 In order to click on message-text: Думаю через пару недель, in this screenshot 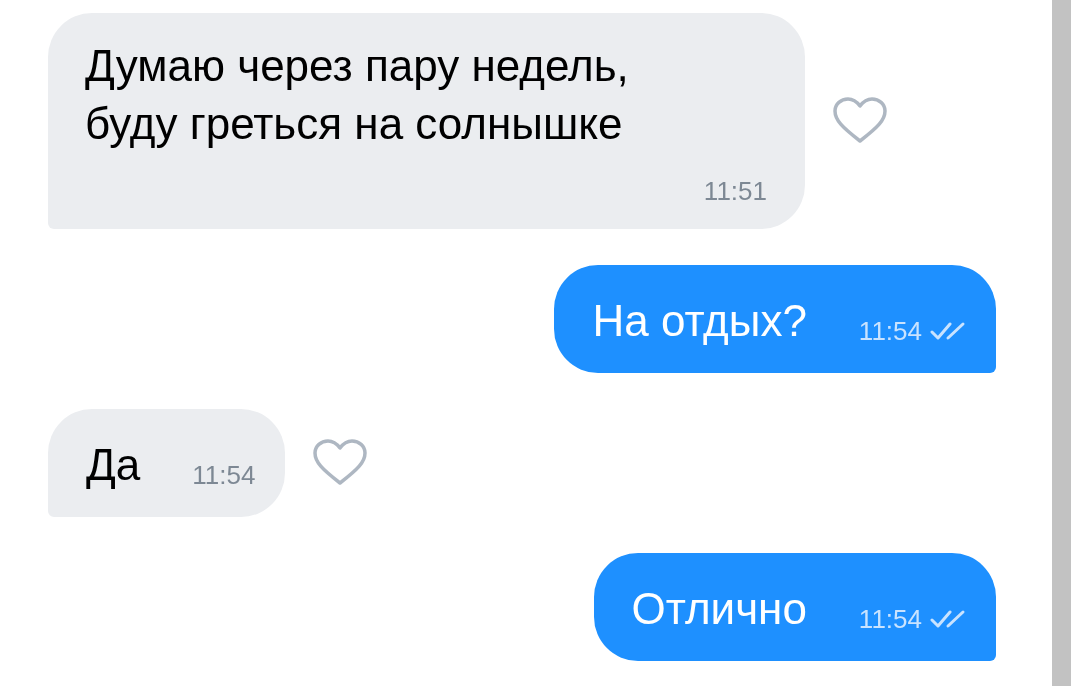, I will do `click(357, 66)`.